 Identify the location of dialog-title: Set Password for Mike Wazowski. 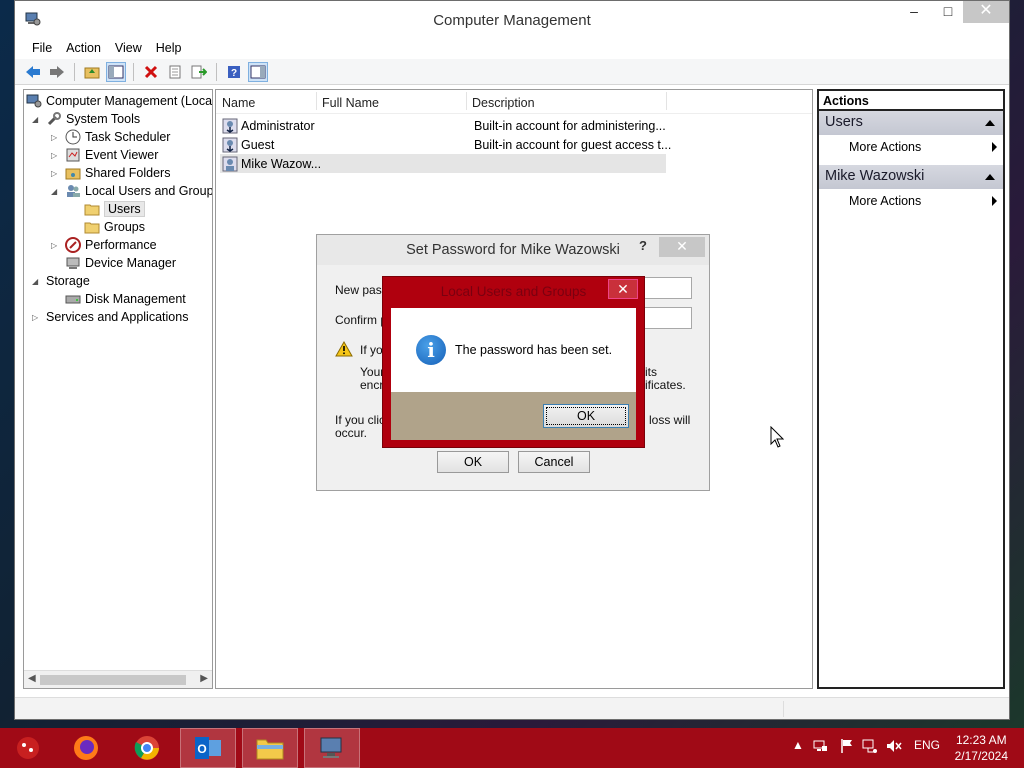
(513, 250).